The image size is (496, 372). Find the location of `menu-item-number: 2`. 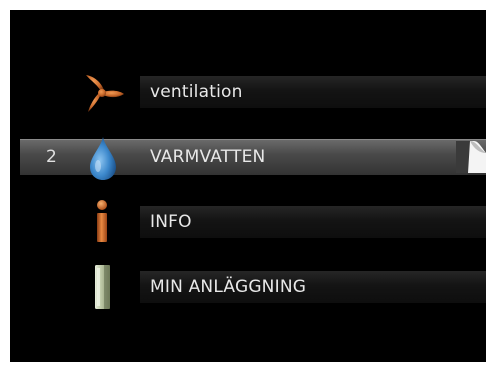

menu-item-number: 2 is located at coordinates (51, 157).